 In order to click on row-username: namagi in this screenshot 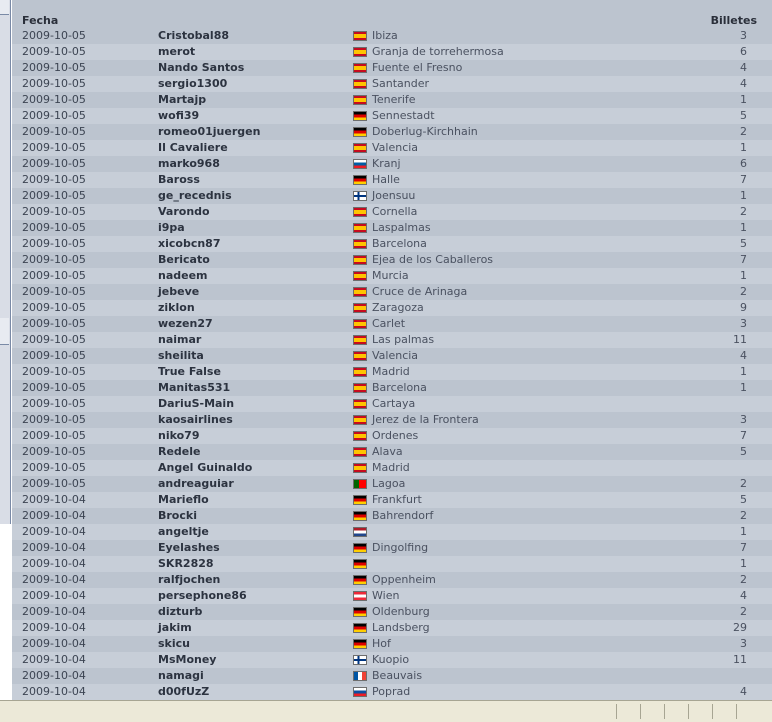, I will do `click(181, 676)`.